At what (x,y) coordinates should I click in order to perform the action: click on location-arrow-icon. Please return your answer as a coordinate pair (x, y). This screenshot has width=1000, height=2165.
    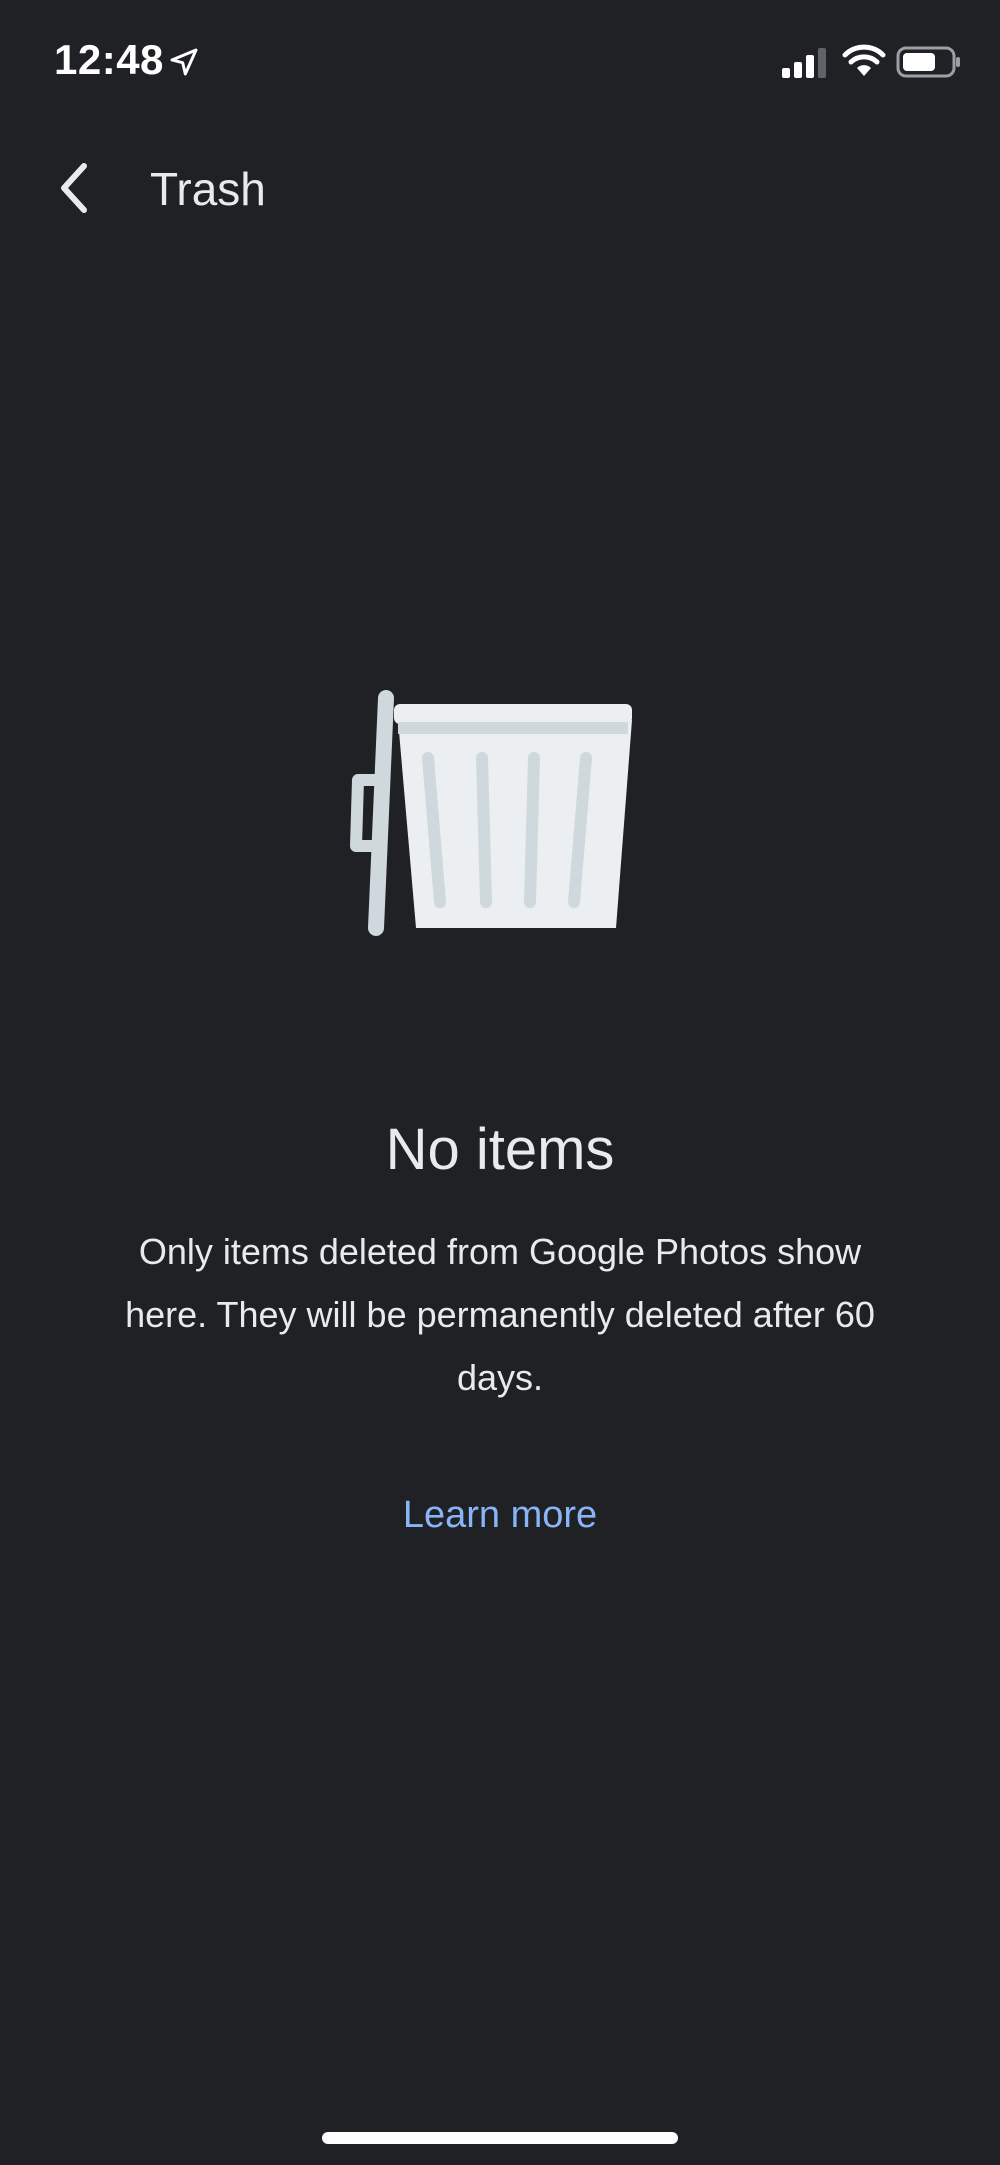
    Looking at the image, I should click on (184, 62).